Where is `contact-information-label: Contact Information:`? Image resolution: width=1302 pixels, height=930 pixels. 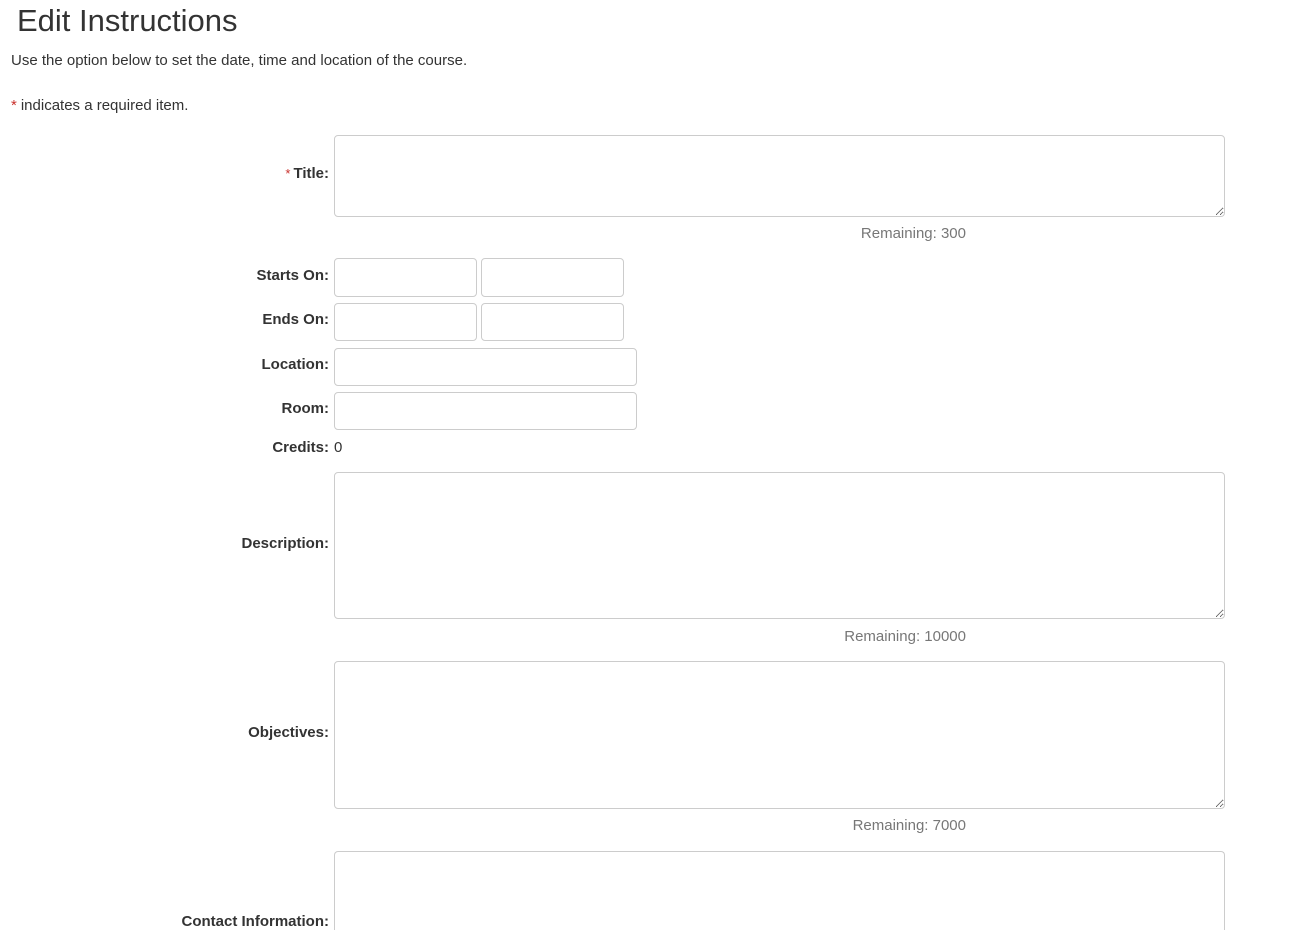 contact-information-label: Contact Information: is located at coordinates (255, 921).